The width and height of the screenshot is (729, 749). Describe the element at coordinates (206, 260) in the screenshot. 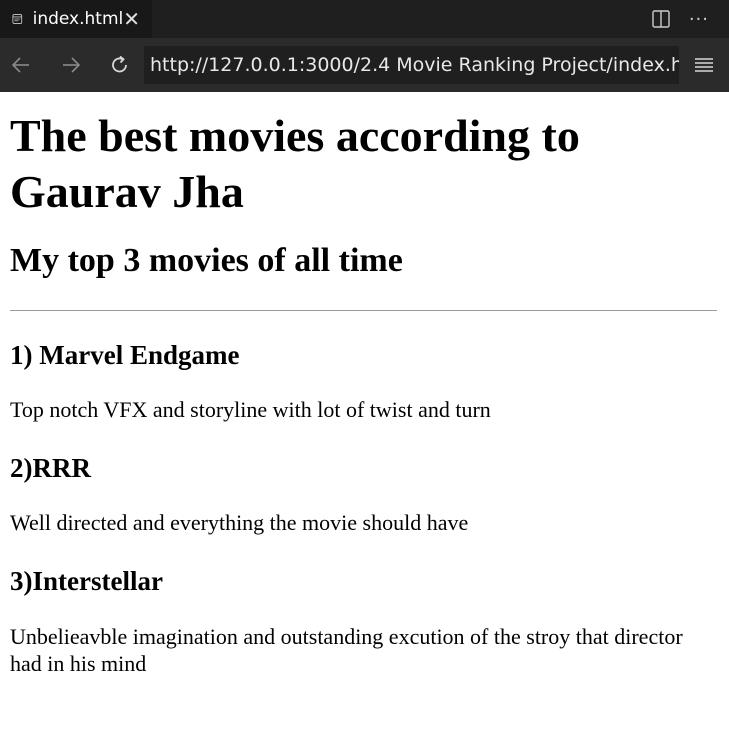

I see `page-subtitle: My top 3 movies of all time` at that location.